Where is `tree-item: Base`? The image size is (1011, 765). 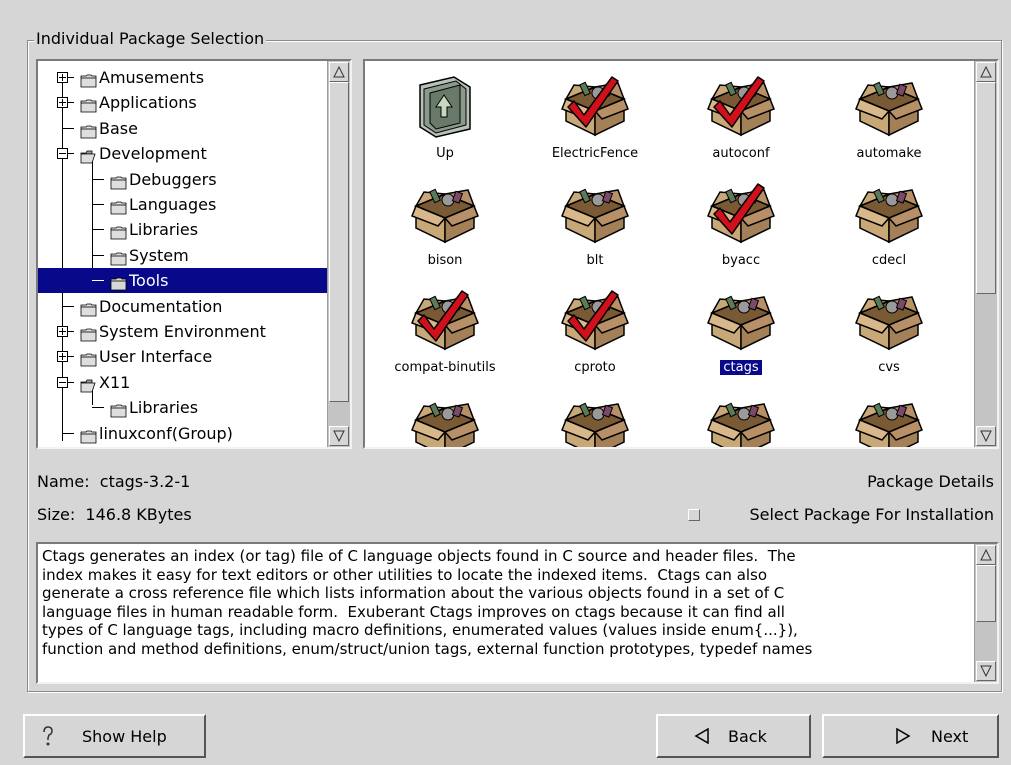 tree-item: Base is located at coordinates (183, 128).